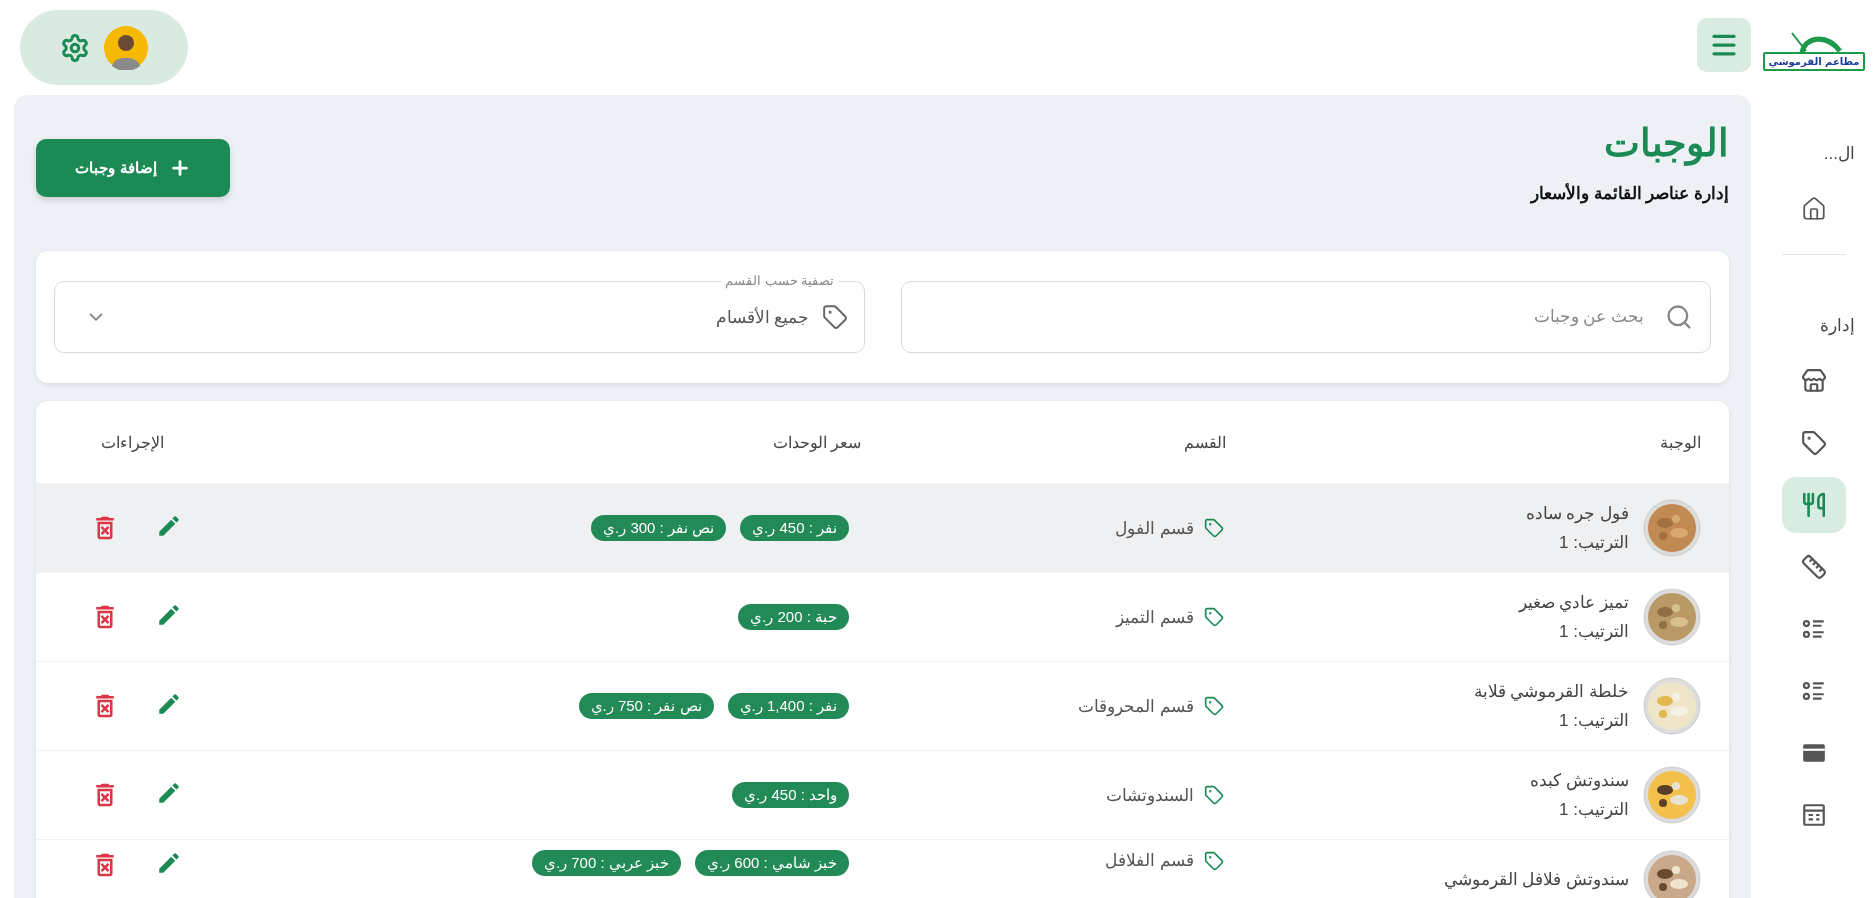 The height and width of the screenshot is (898, 1873). What do you see at coordinates (816, 442) in the screenshot?
I see `column-header: سعر الوحدات` at bounding box center [816, 442].